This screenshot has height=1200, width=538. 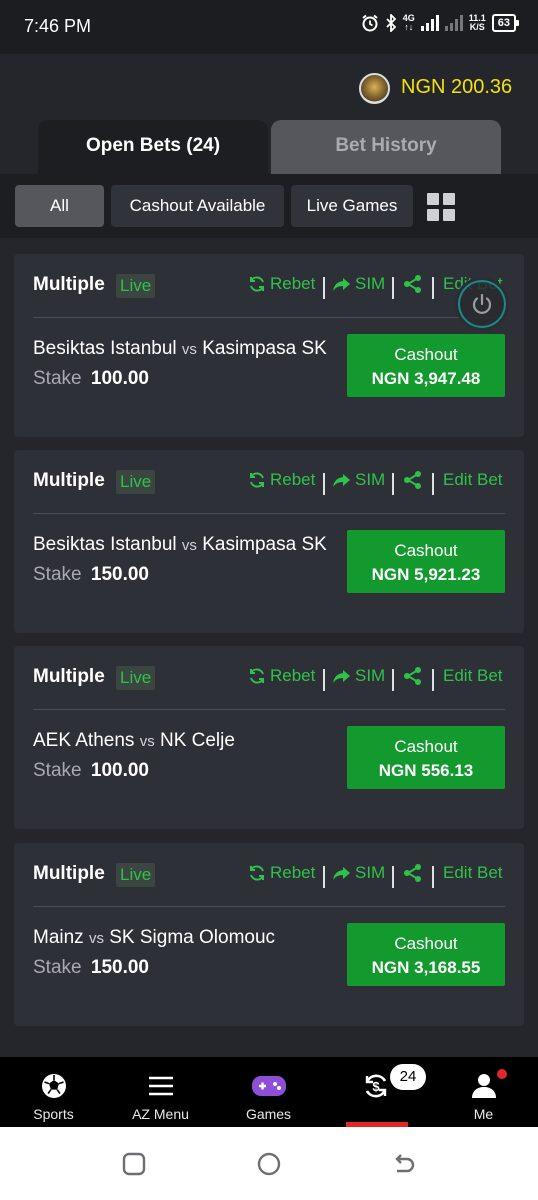 What do you see at coordinates (386, 147) in the screenshot?
I see `tab-bet-history: Bet History` at bounding box center [386, 147].